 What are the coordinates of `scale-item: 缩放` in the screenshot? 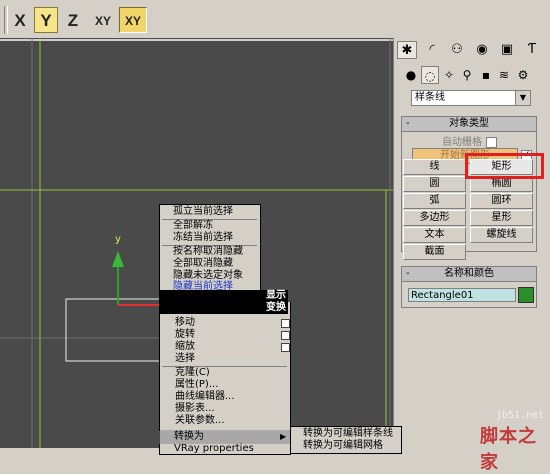 It's located at (185, 347).